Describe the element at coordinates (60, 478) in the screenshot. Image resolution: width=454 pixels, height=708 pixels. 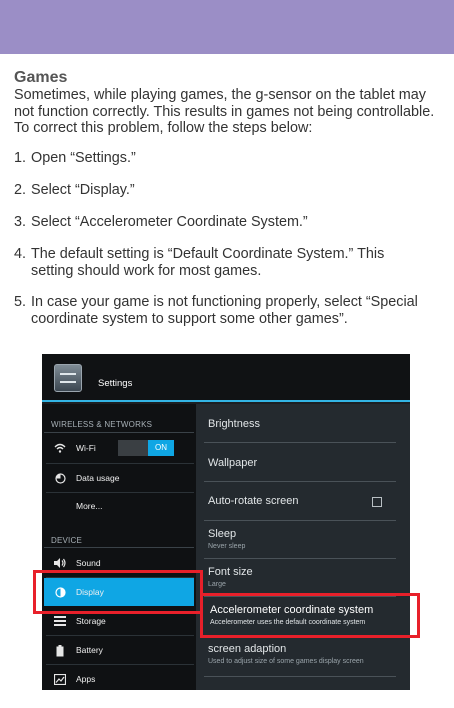
I see `data-usage-icon` at that location.